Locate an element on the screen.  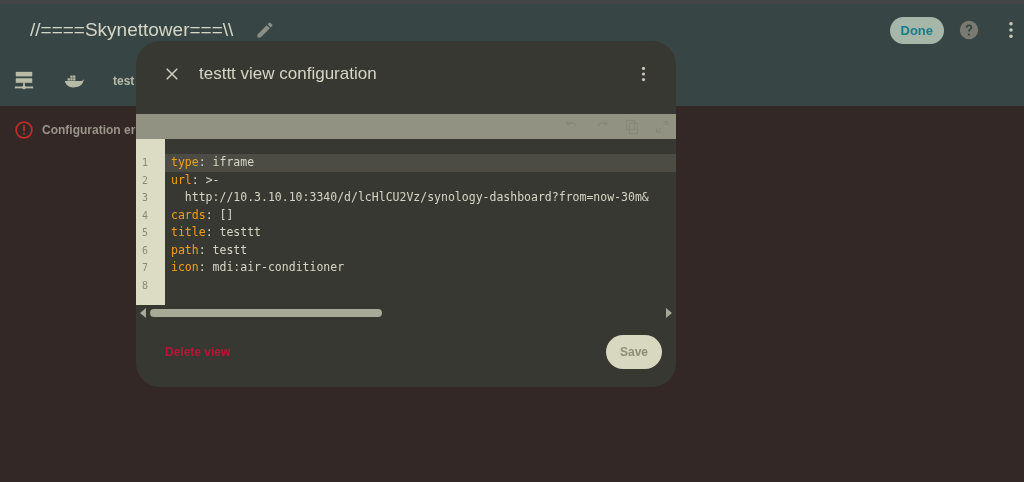
code-line: title: testtt is located at coordinates (216, 232).